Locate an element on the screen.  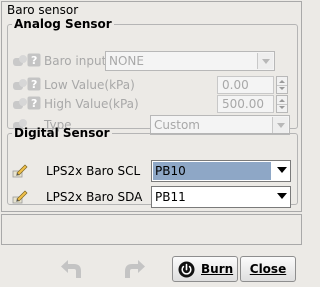
sda-value: PB11 is located at coordinates (170, 197).